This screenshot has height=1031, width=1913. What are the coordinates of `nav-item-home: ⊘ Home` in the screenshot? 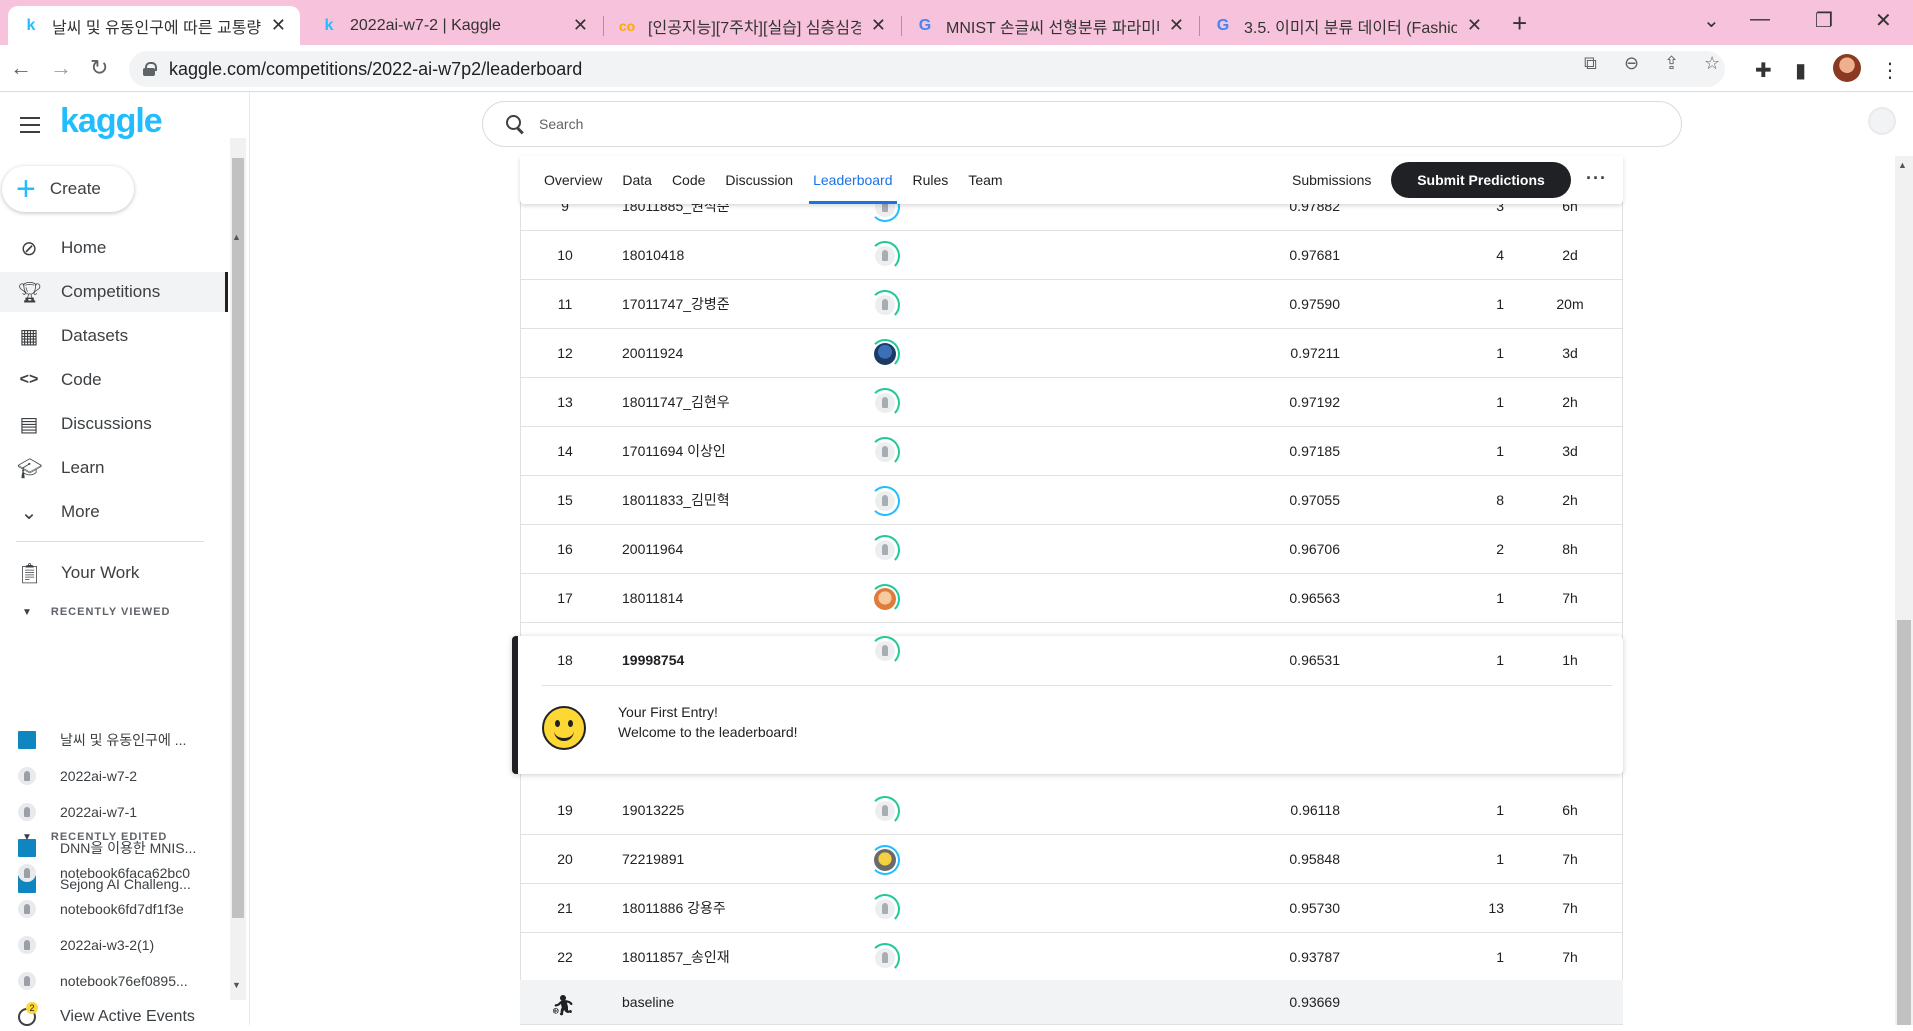 It's located at (114, 248).